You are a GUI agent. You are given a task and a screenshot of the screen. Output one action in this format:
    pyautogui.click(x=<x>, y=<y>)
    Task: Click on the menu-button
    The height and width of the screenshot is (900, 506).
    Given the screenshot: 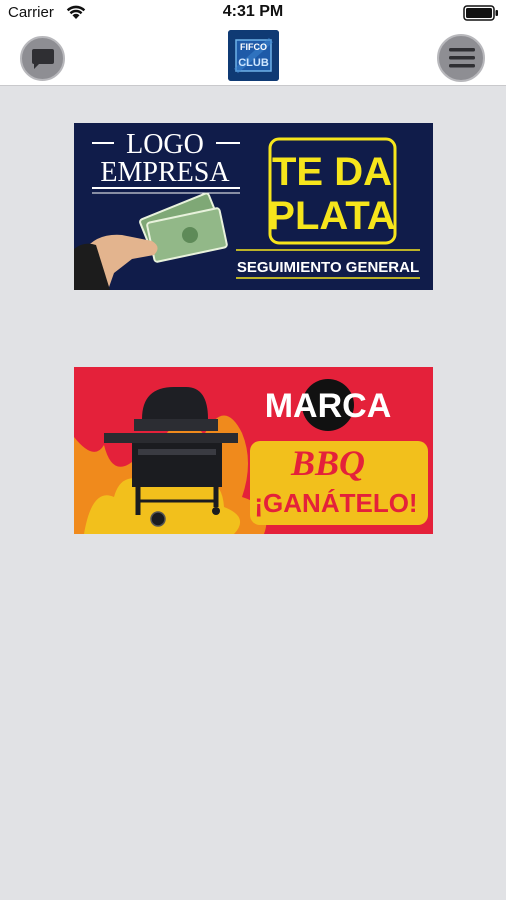 What is the action you would take?
    pyautogui.click(x=461, y=58)
    